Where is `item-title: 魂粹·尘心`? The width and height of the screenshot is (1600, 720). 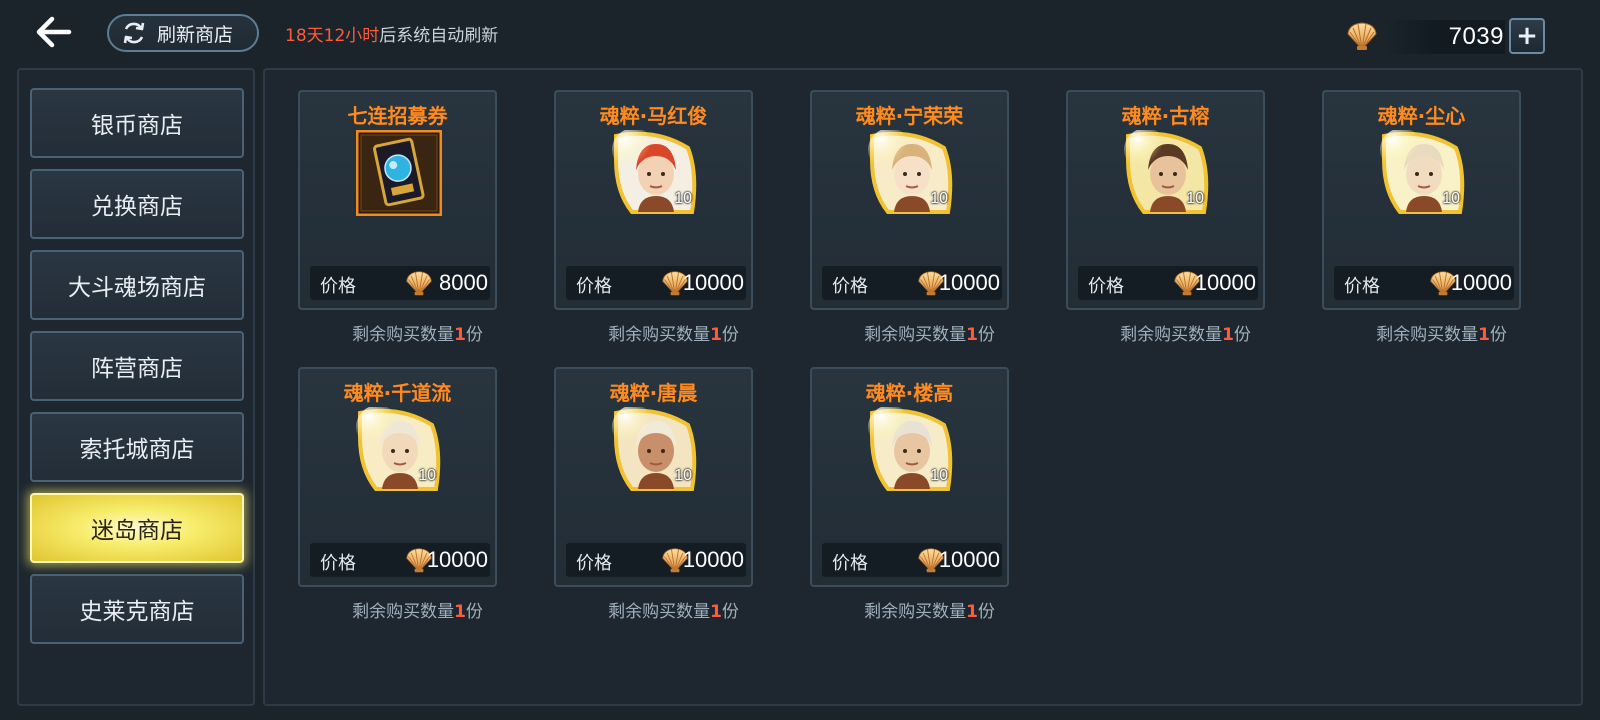
item-title: 魂粹·尘心 is located at coordinates (1421, 116).